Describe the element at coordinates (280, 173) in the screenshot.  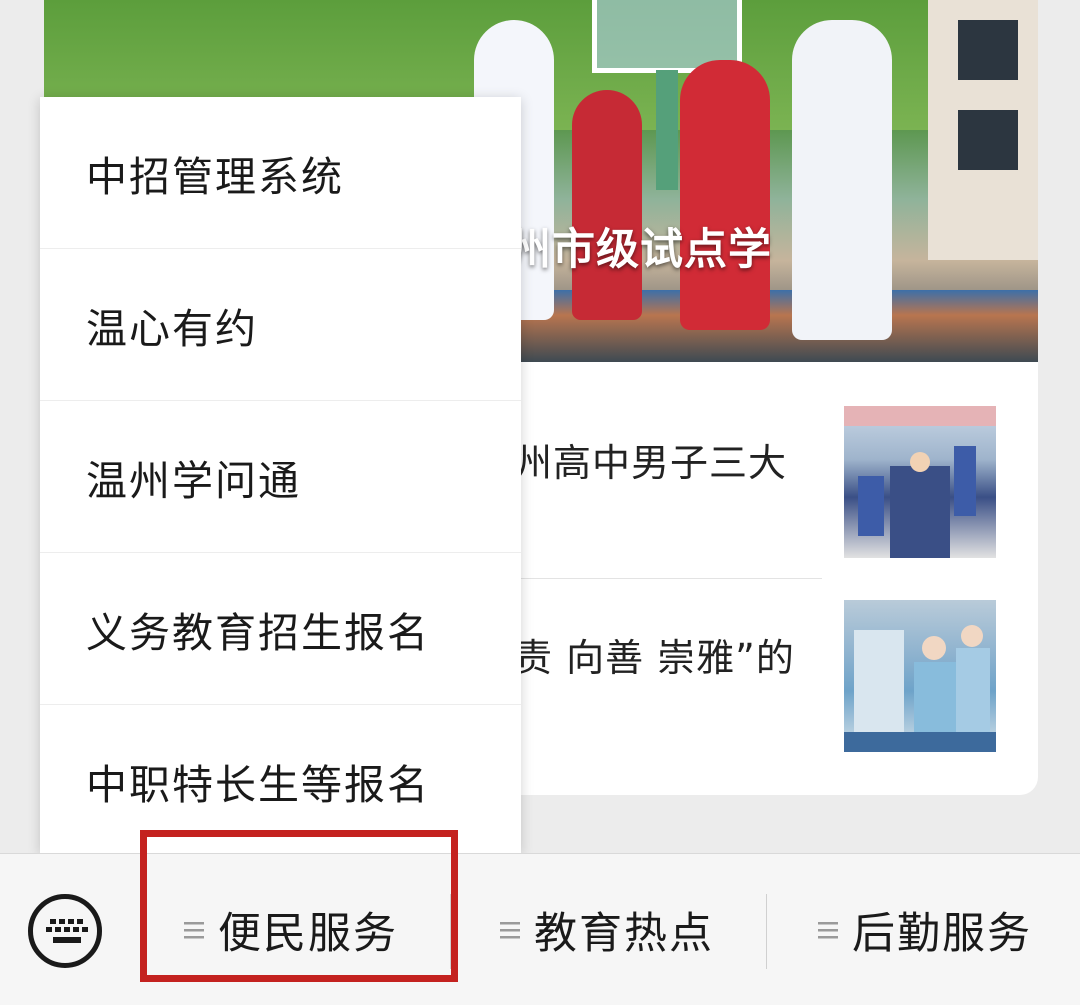
I see `menu-item: 中招管理系统` at that location.